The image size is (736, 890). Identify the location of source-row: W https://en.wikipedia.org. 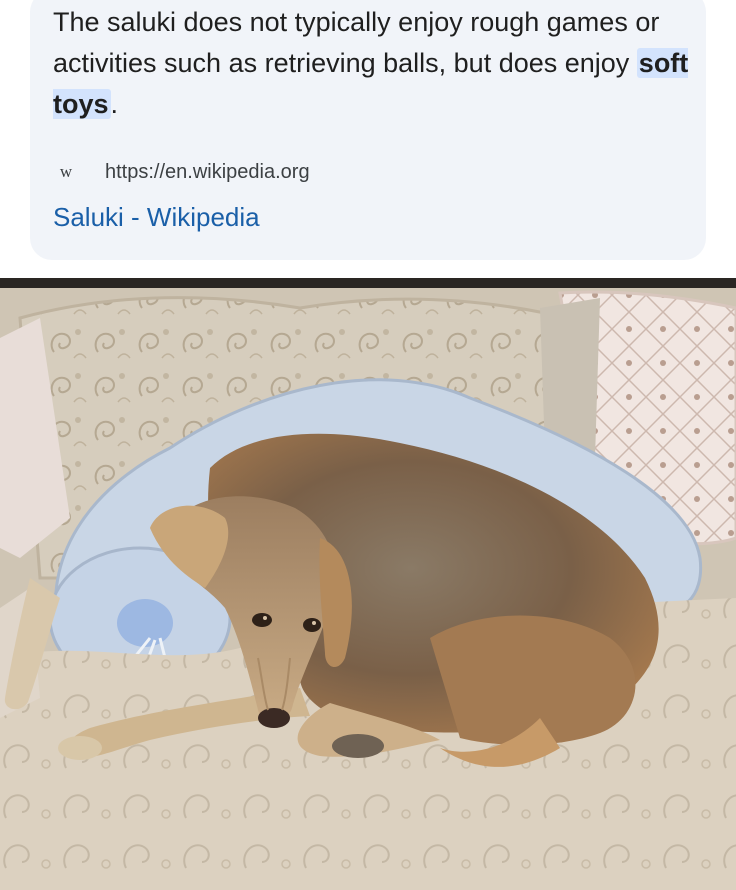
(181, 172).